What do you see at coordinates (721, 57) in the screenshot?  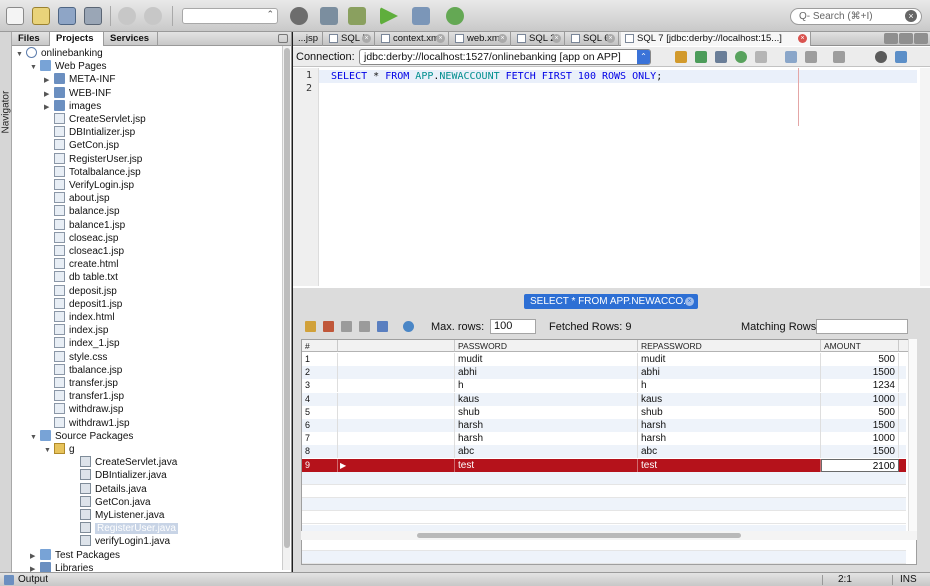 I see `select-in-projects-icon` at bounding box center [721, 57].